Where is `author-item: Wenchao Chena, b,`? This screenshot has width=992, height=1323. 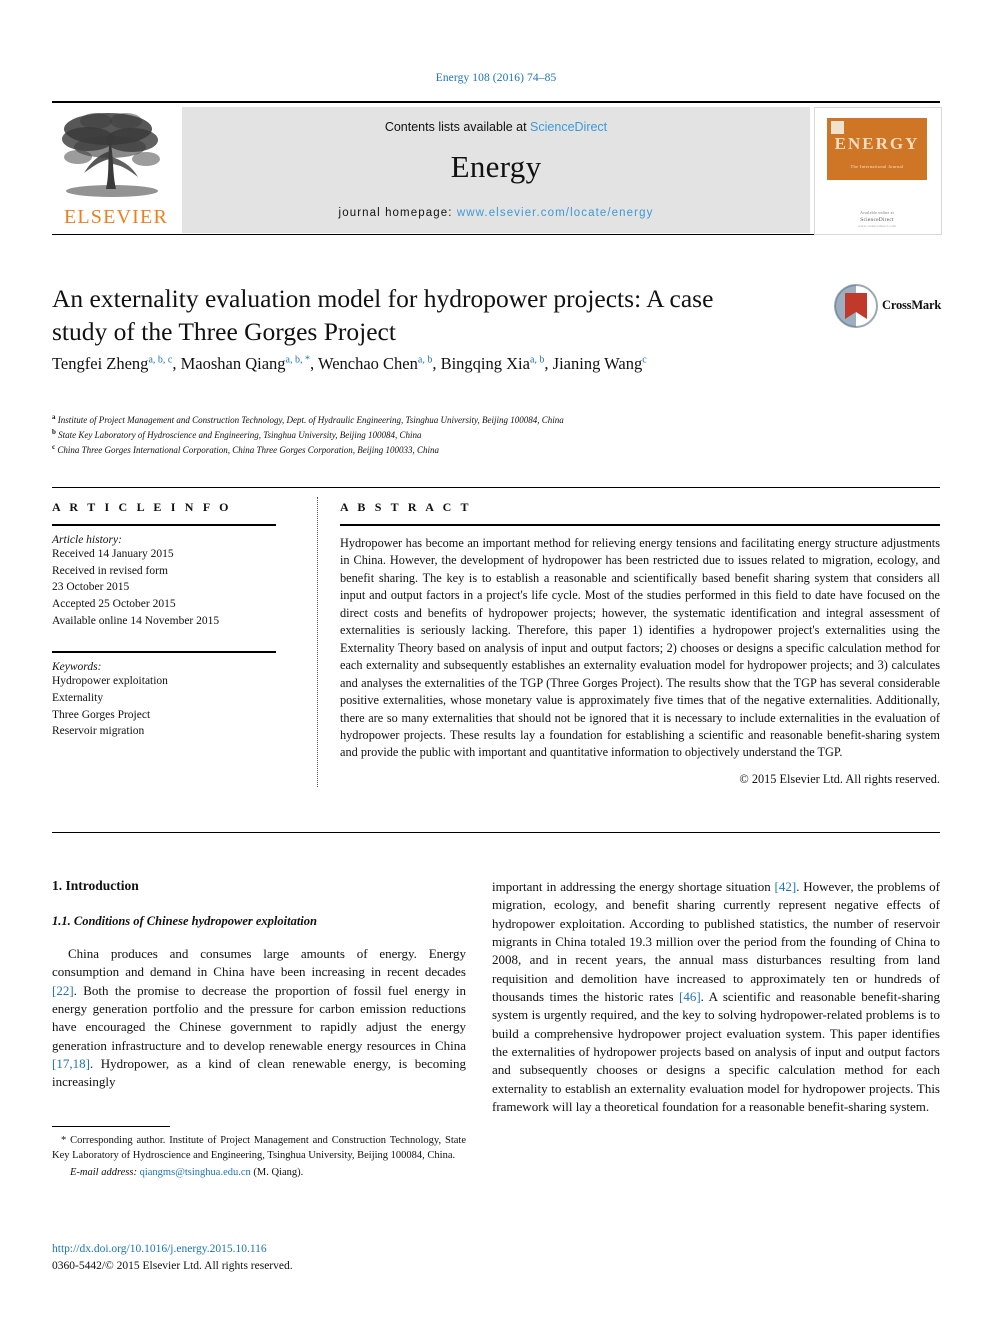 author-item: Wenchao Chena, b, is located at coordinates (379, 363).